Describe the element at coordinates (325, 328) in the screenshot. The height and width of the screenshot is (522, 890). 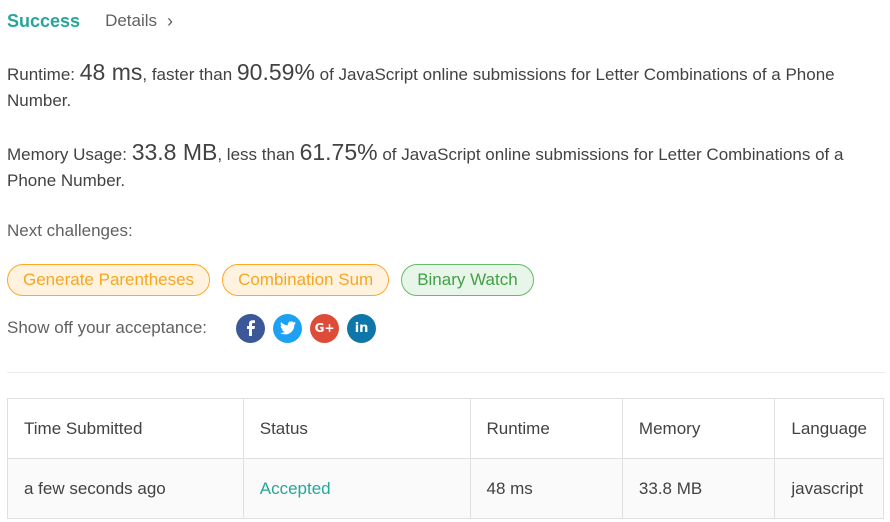
I see `google-plus-icon: G+` at that location.